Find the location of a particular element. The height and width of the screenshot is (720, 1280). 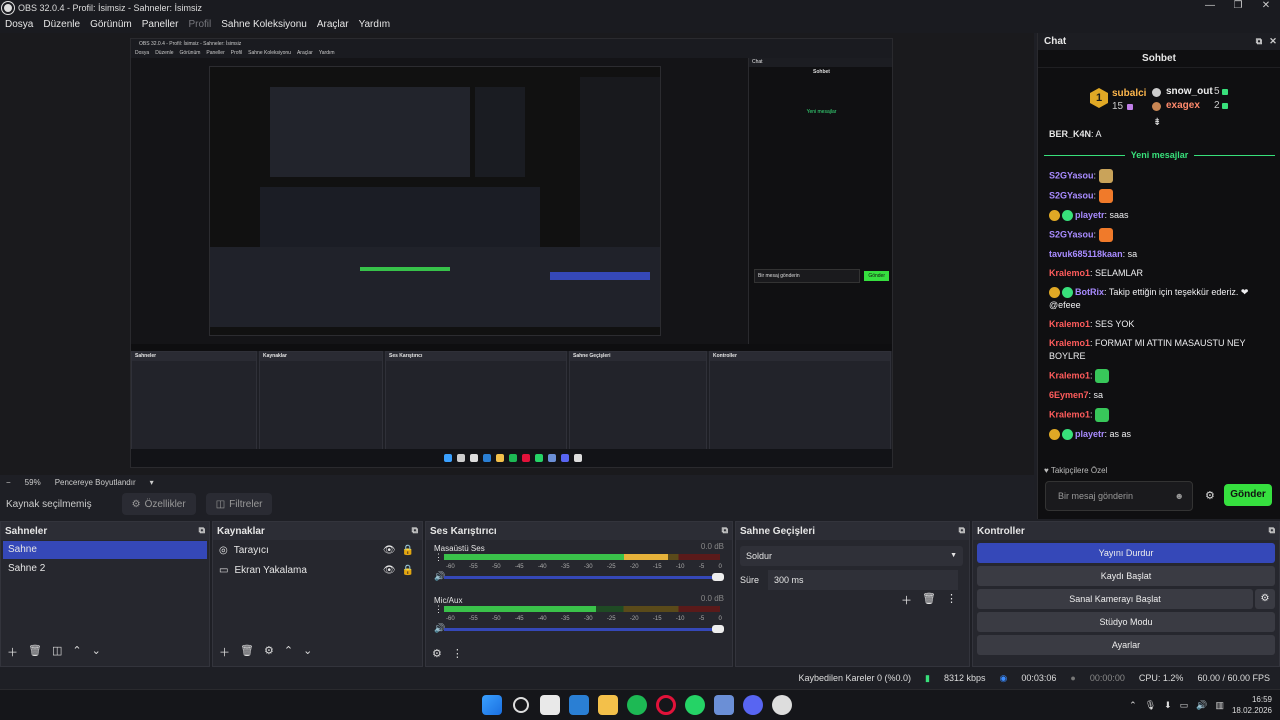

scene-item: Sahne is located at coordinates (105, 550).